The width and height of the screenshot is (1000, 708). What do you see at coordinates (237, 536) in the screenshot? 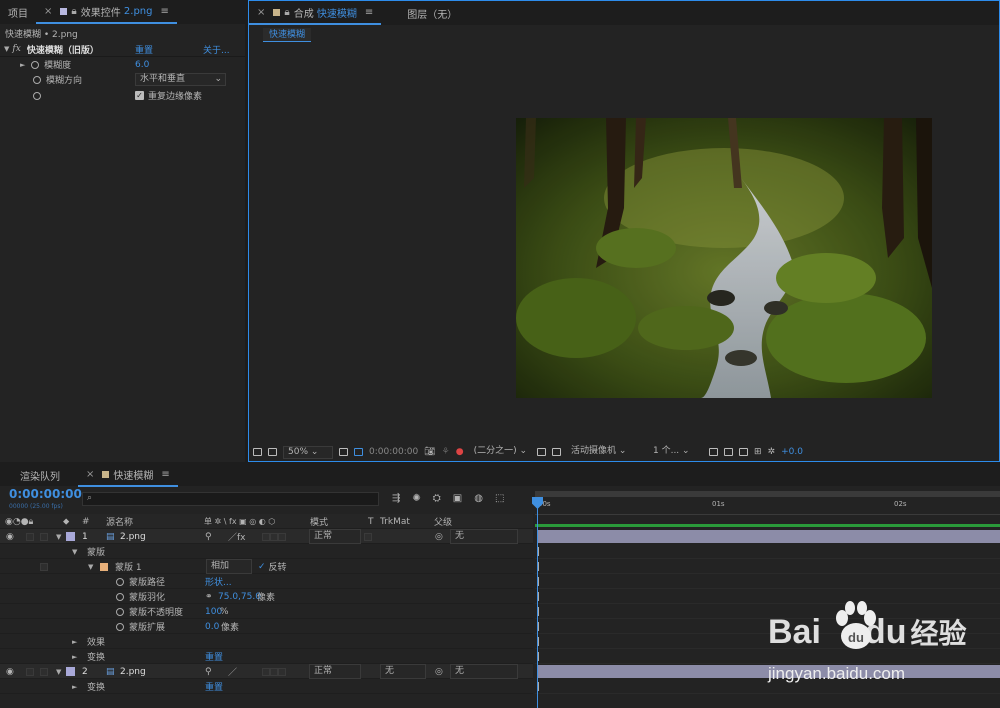
I see `quality-switch-icon: ／fx` at bounding box center [237, 536].